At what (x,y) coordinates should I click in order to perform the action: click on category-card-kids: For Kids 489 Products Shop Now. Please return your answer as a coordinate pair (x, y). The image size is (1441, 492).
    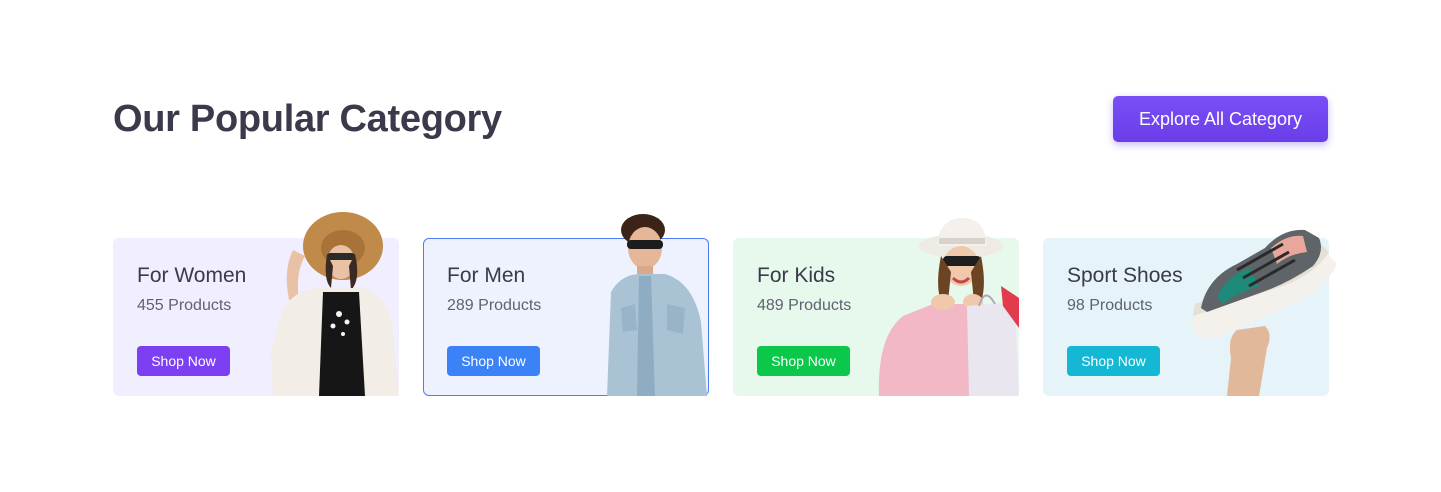
    Looking at the image, I should click on (876, 307).